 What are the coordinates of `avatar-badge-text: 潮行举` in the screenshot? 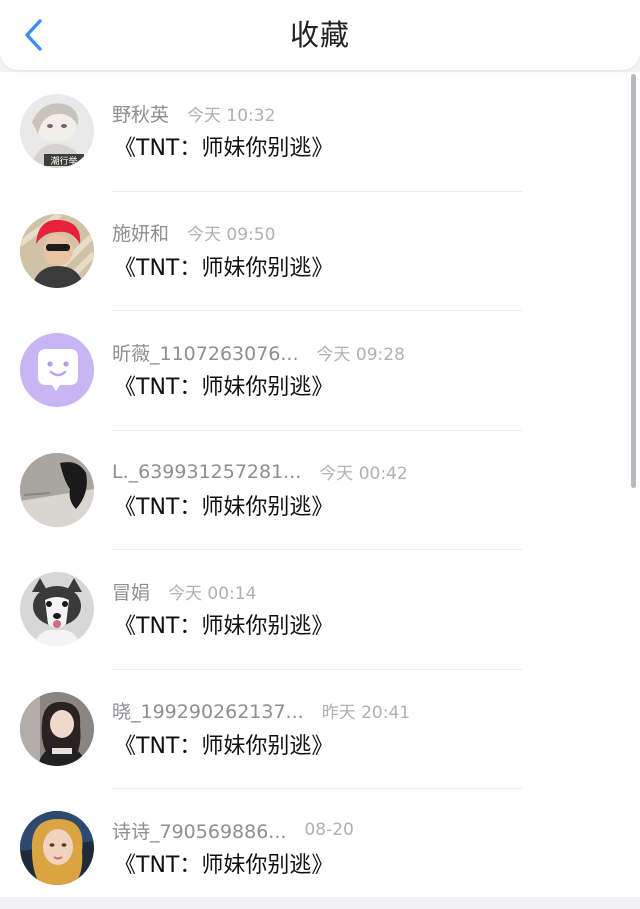 It's located at (63, 161).